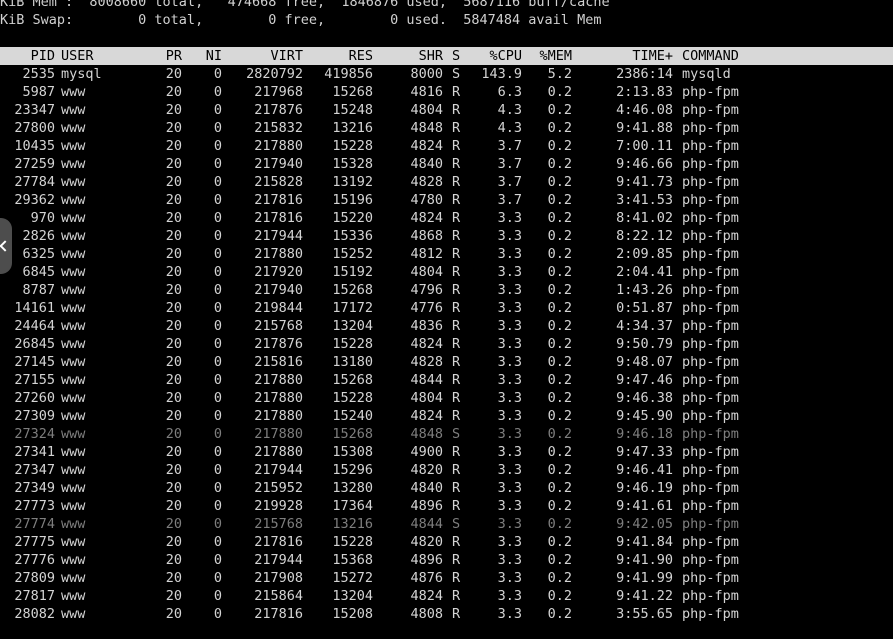  I want to click on cell-res: 17172, so click(352, 308).